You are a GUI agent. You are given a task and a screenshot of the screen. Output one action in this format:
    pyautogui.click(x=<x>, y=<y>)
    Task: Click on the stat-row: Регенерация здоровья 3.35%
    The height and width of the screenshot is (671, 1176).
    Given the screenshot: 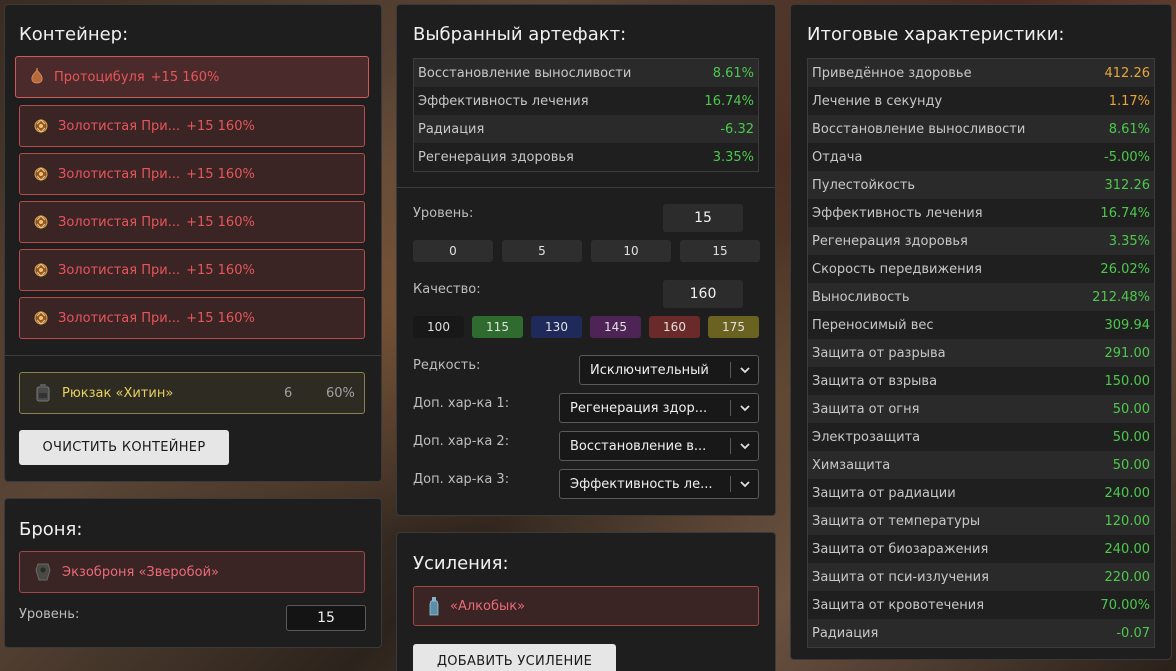 What is the action you would take?
    pyautogui.click(x=981, y=241)
    